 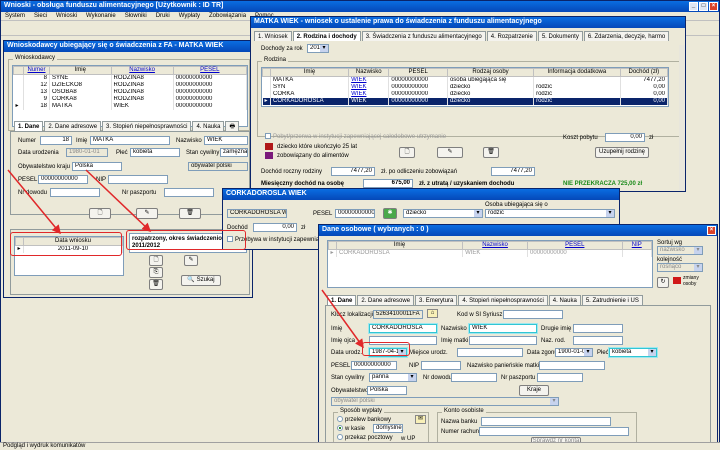 I want to click on arrow-to-okres, so click(x=118, y=201).